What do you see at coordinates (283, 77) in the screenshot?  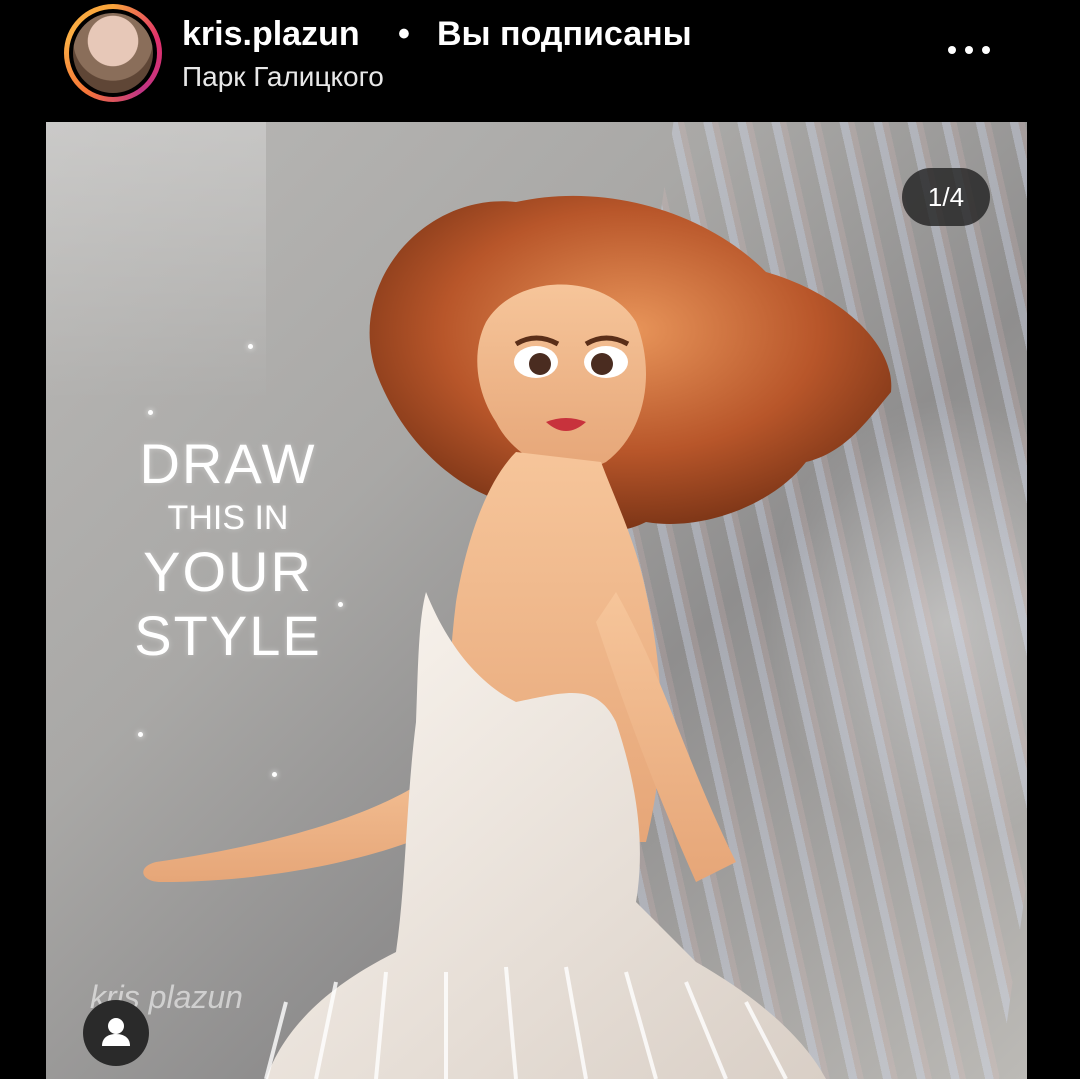 I see `location-link: Парк Галицкого` at bounding box center [283, 77].